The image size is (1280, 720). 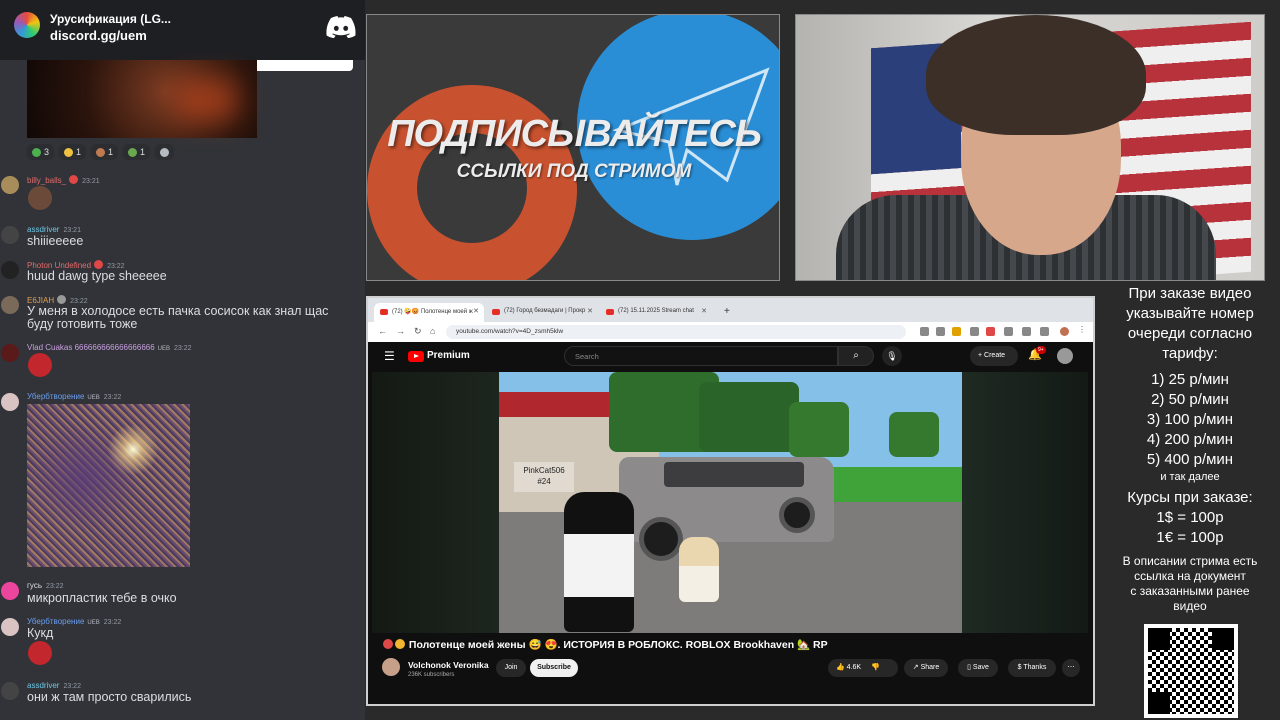 I want to click on reaction: 3, so click(x=41, y=152).